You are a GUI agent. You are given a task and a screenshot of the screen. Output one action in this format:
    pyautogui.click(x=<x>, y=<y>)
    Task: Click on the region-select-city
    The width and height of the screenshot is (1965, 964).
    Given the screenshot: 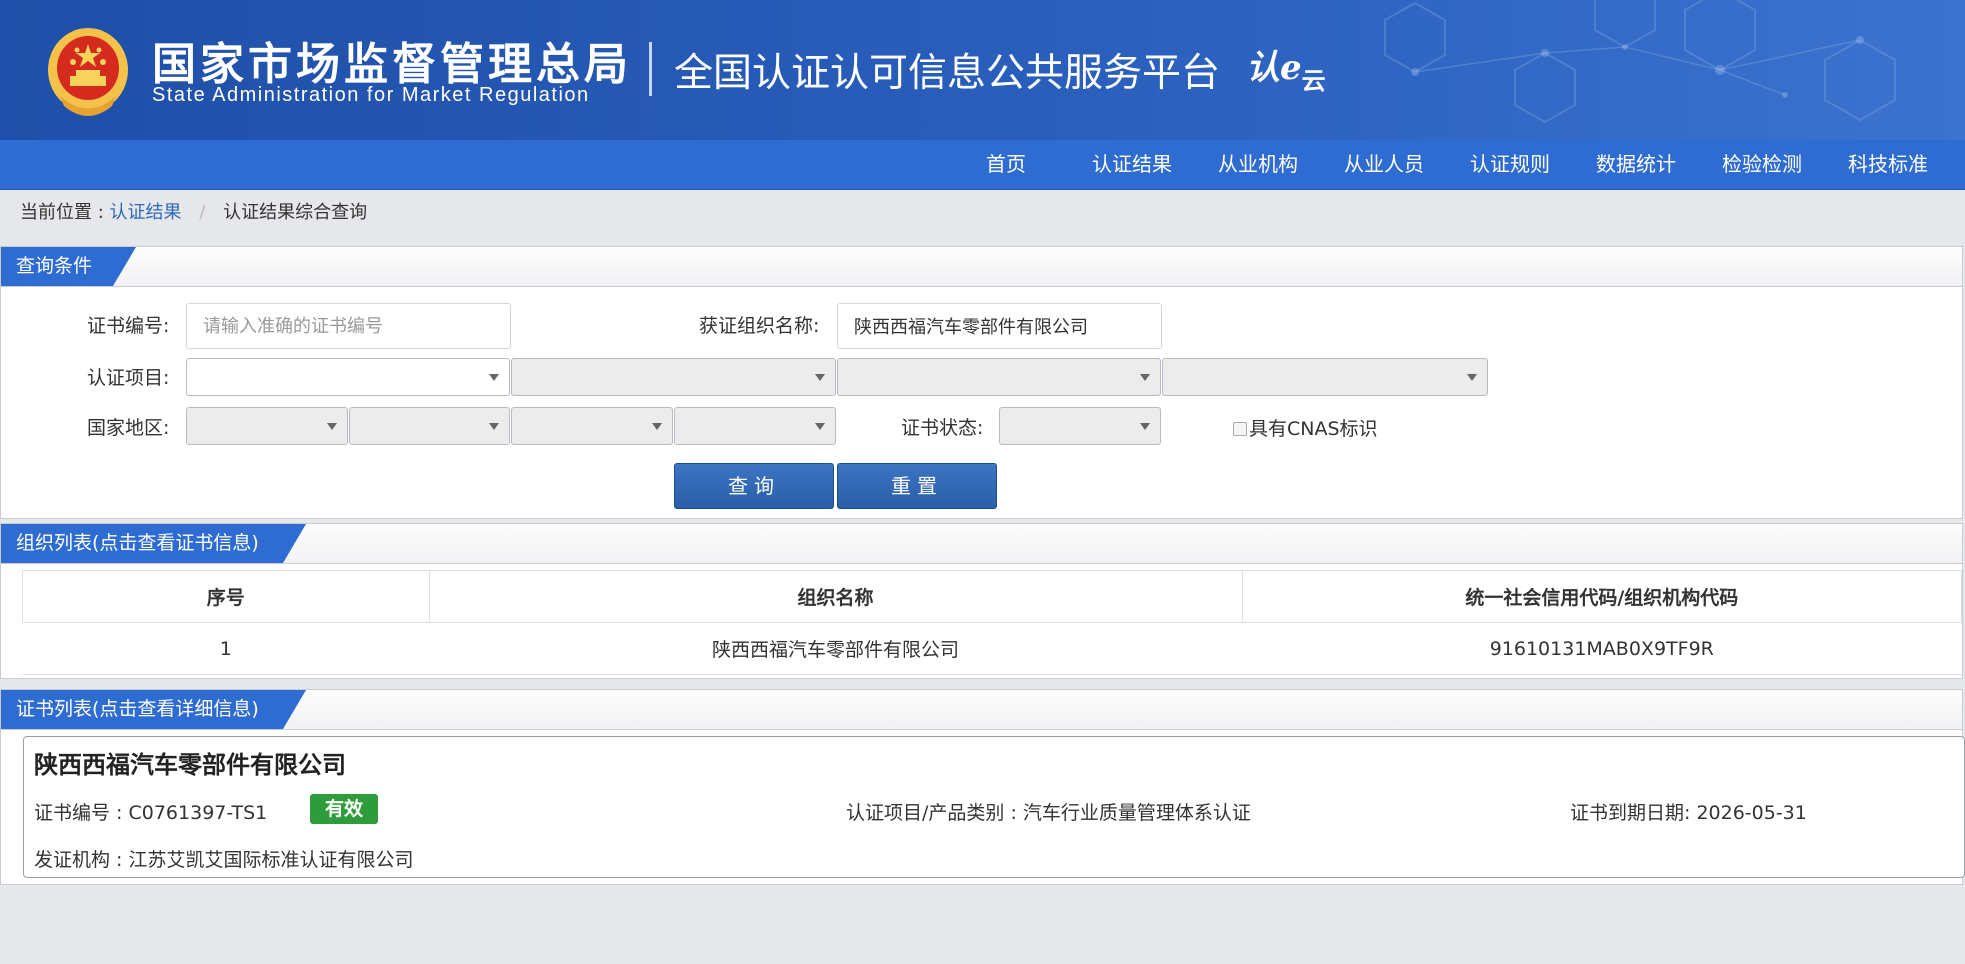 What is the action you would take?
    pyautogui.click(x=592, y=426)
    